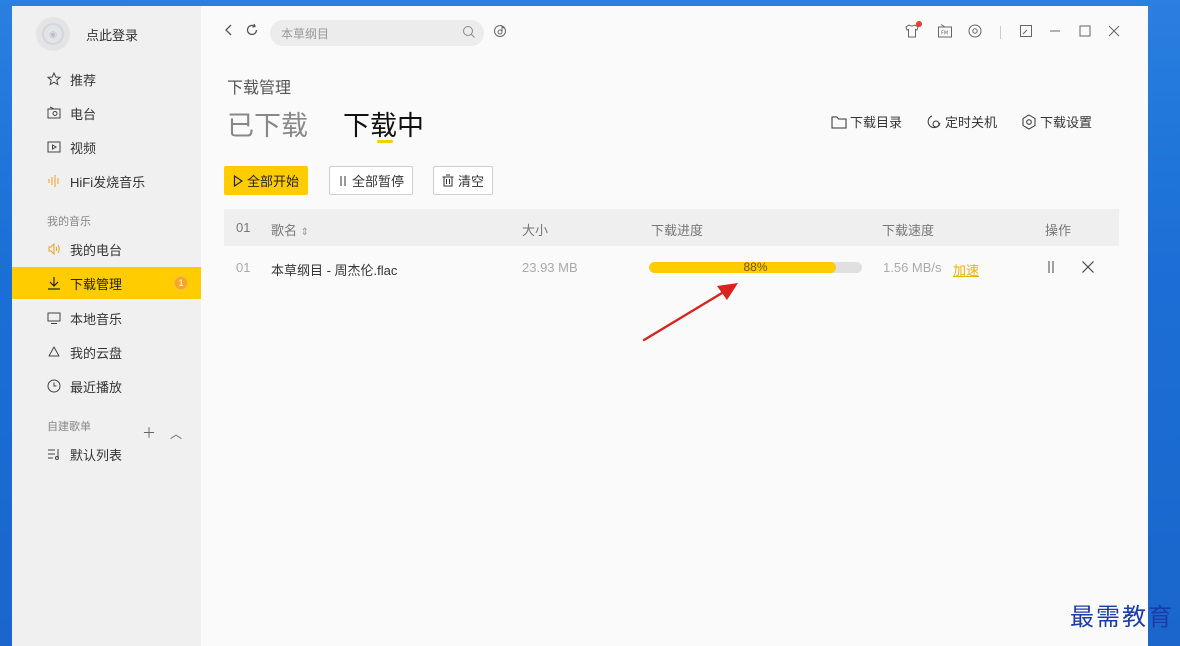 The height and width of the screenshot is (646, 1180). What do you see at coordinates (243, 267) in the screenshot?
I see `row-index: 01` at bounding box center [243, 267].